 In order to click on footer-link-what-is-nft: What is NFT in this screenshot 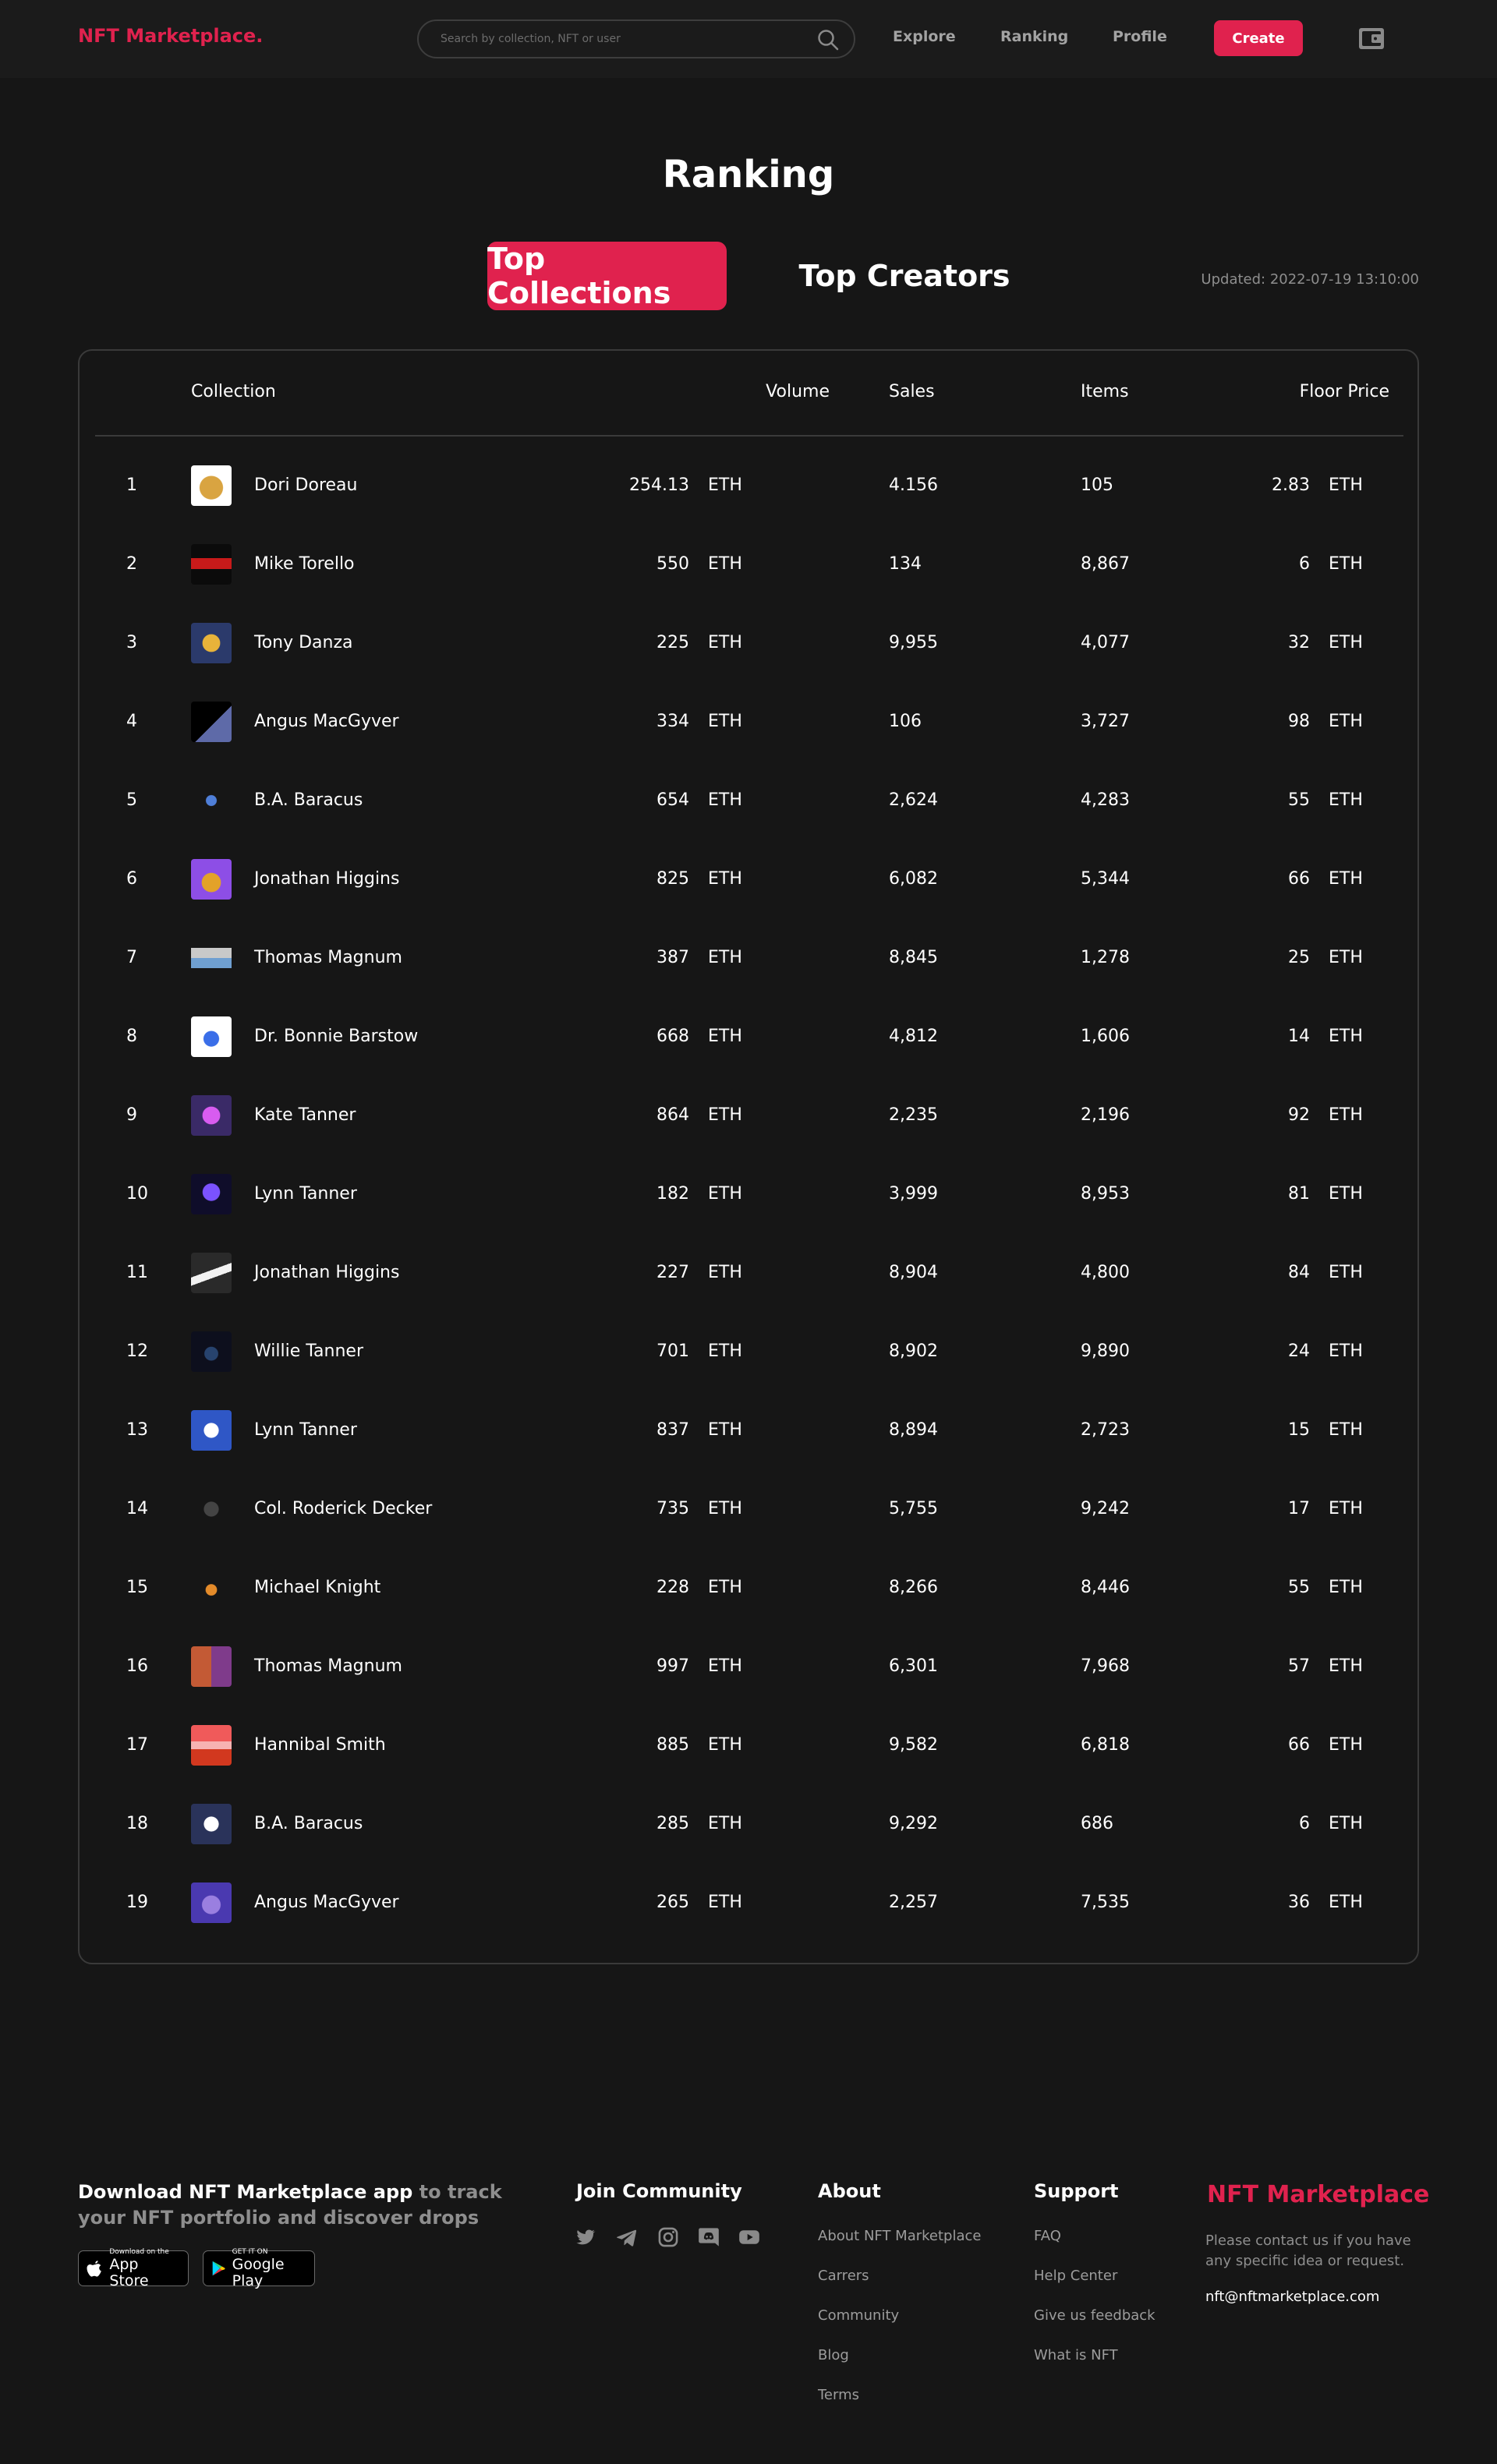, I will do `click(1076, 2355)`.